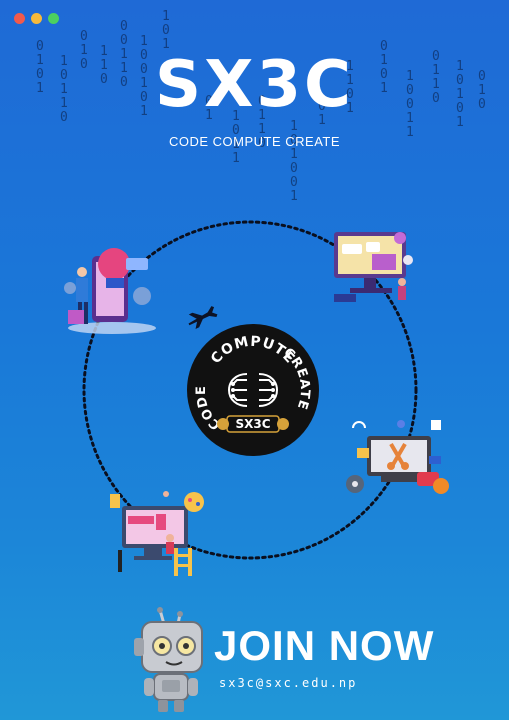 Image resolution: width=509 pixels, height=720 pixels. What do you see at coordinates (324, 646) in the screenshot?
I see `join-now-button: JOIN NOW` at bounding box center [324, 646].